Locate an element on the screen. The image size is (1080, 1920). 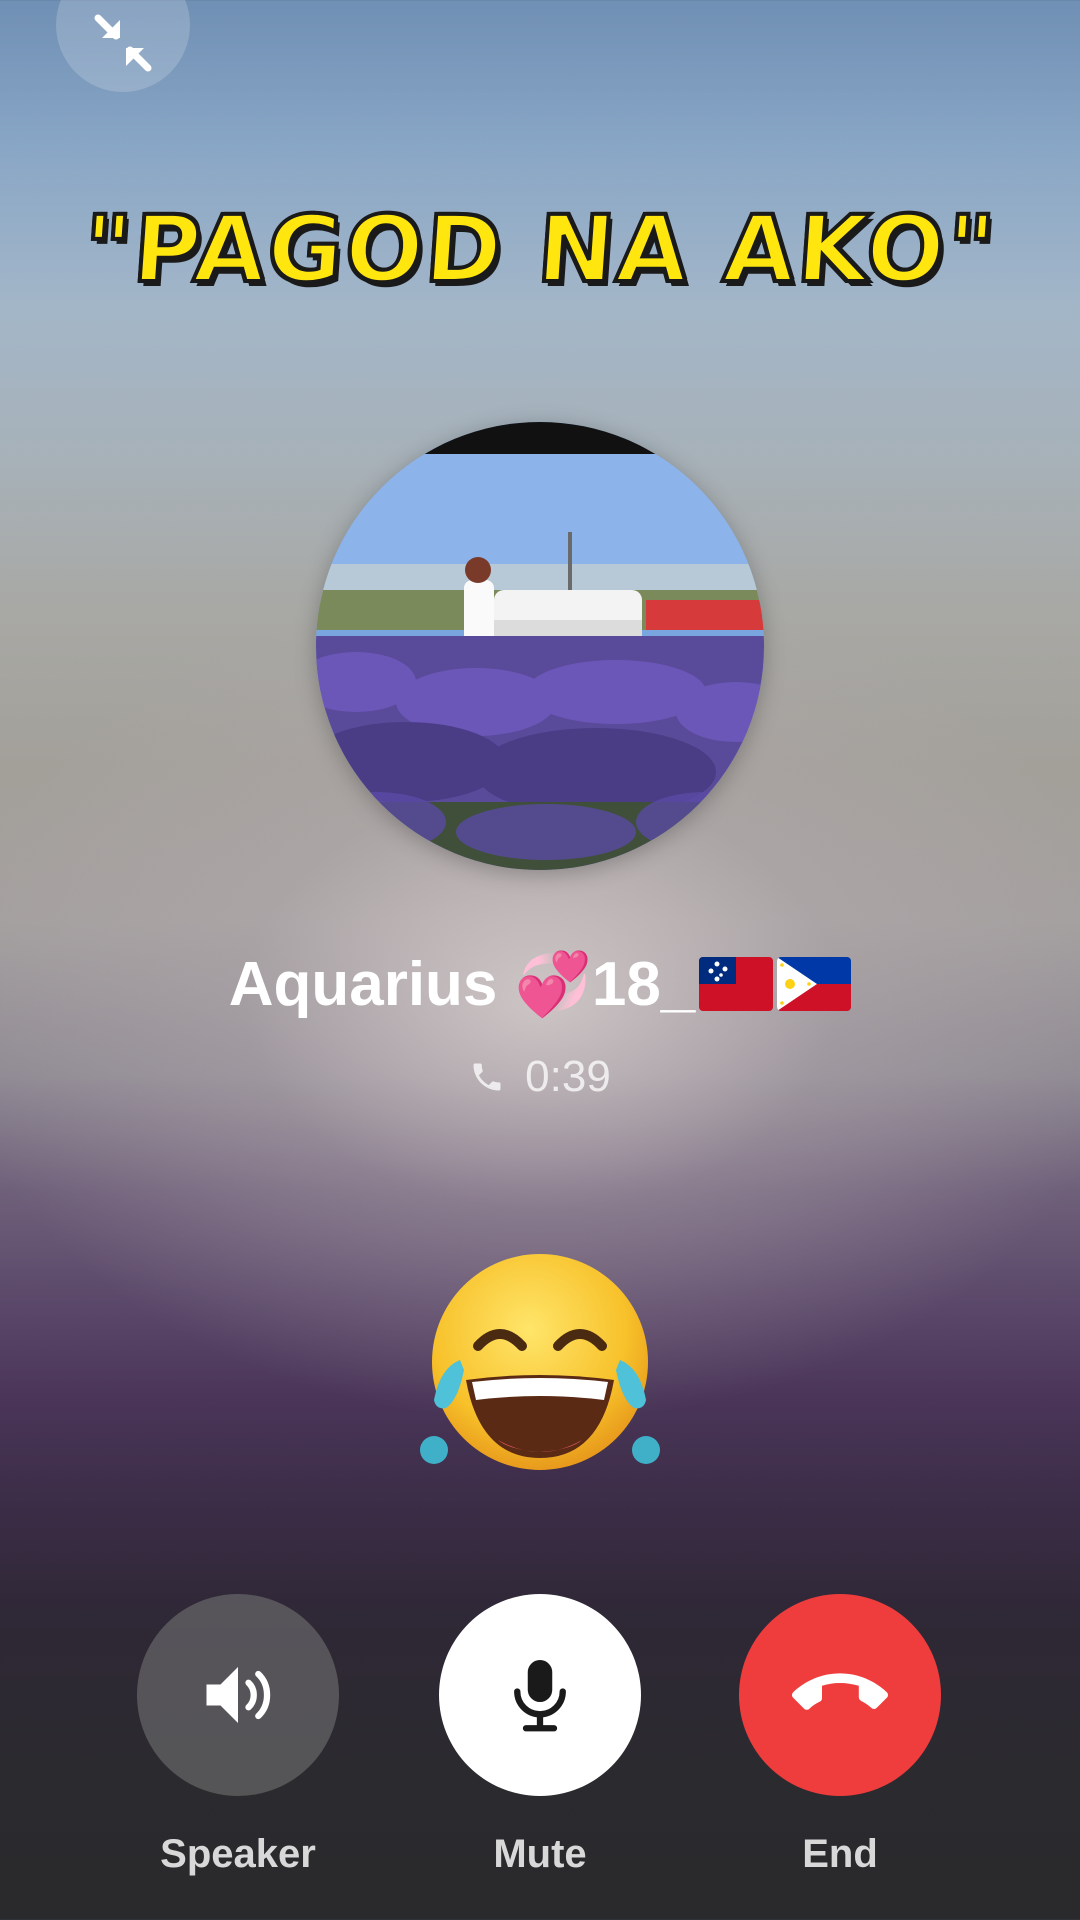
call-timer: 0:39 is located at coordinates (540, 1077).